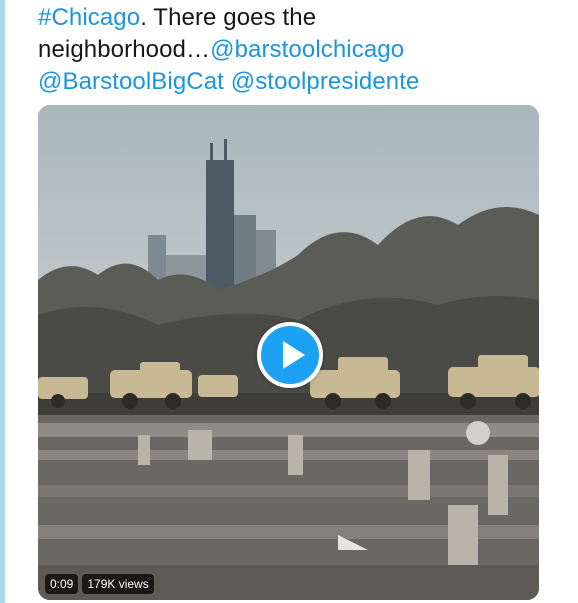  Describe the element at coordinates (294, 355) in the screenshot. I see `play-icon` at that location.